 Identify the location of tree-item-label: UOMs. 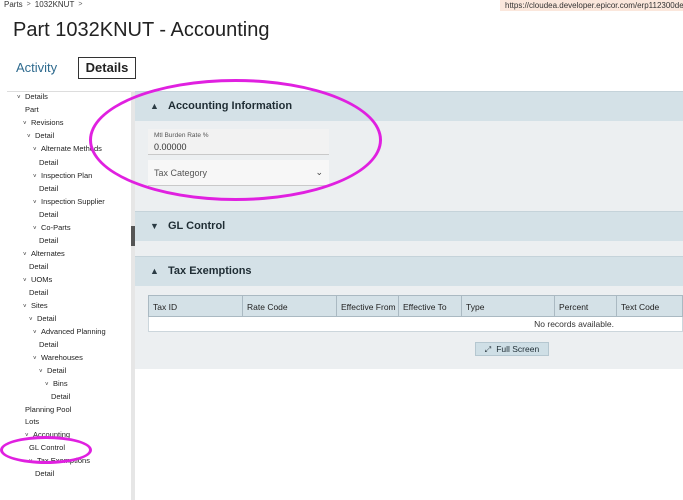
(42, 279).